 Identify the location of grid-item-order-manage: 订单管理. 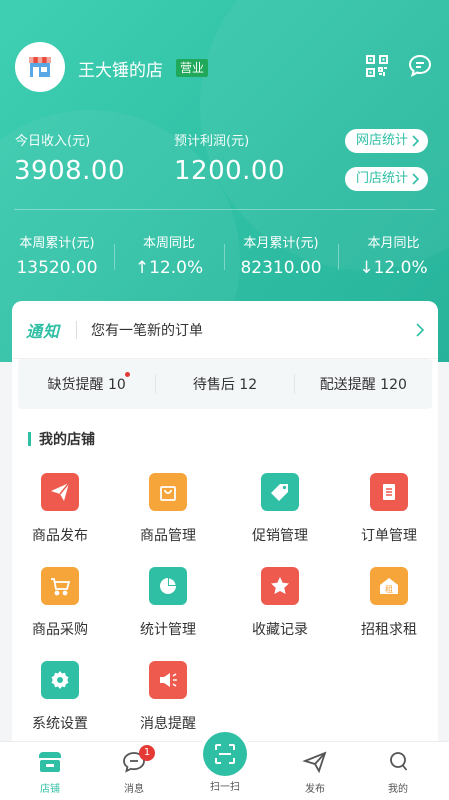
(389, 509).